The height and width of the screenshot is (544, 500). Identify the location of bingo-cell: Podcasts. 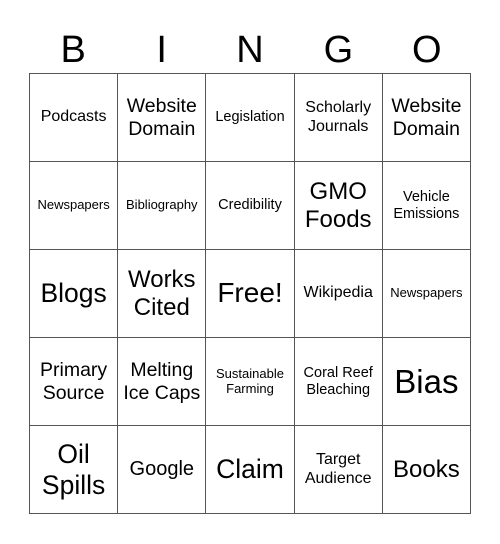
(74, 118).